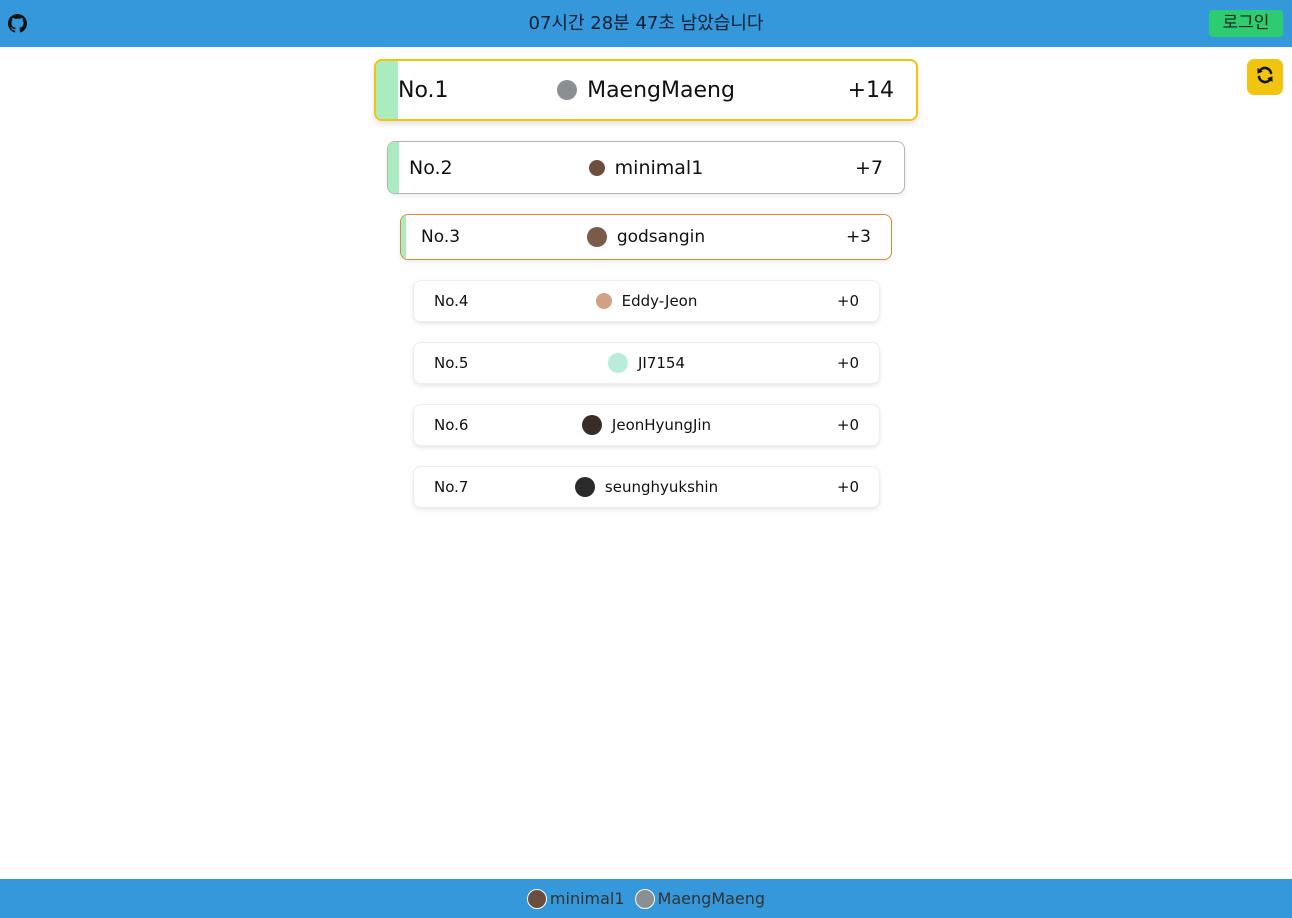  I want to click on online-user-name: MaengMaeng, so click(711, 898).